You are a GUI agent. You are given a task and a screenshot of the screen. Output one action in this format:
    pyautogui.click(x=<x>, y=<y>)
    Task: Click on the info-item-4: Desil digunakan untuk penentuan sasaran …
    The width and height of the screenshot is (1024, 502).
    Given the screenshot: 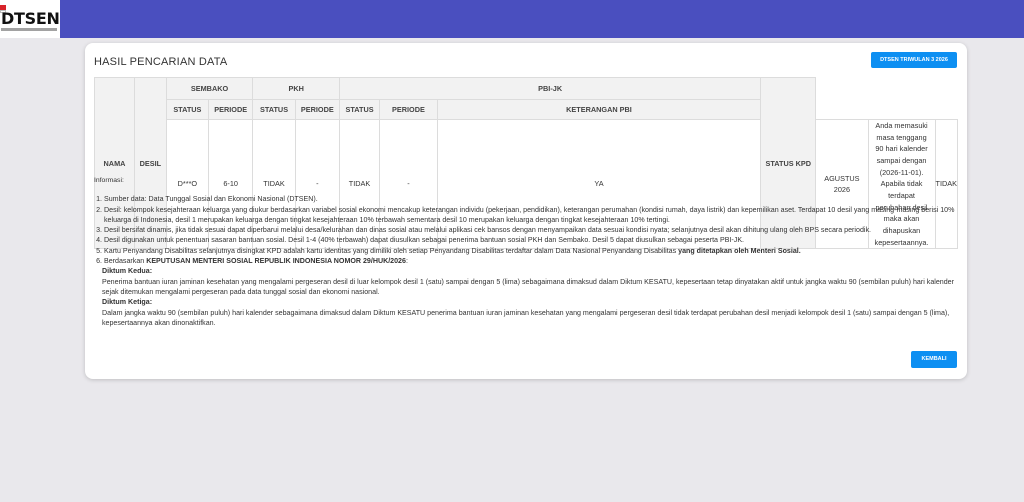 What is the action you would take?
    pyautogui.click(x=531, y=240)
    